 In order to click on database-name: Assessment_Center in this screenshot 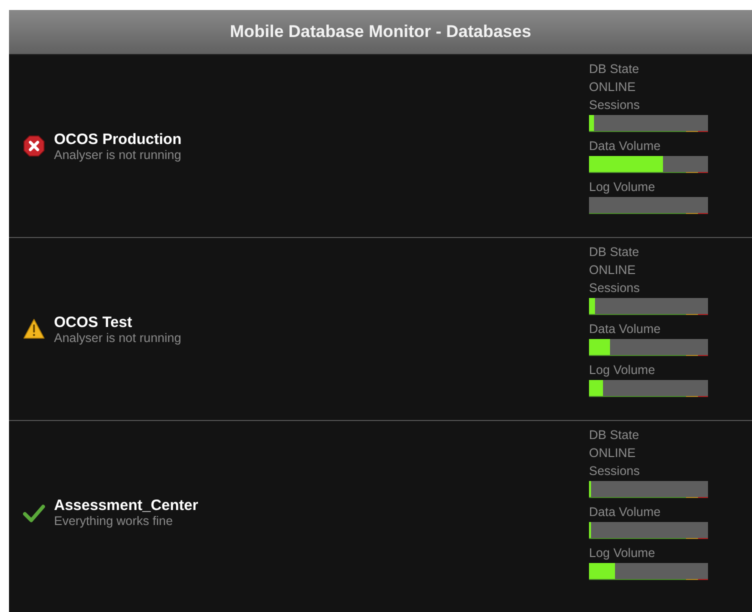, I will do `click(126, 505)`.